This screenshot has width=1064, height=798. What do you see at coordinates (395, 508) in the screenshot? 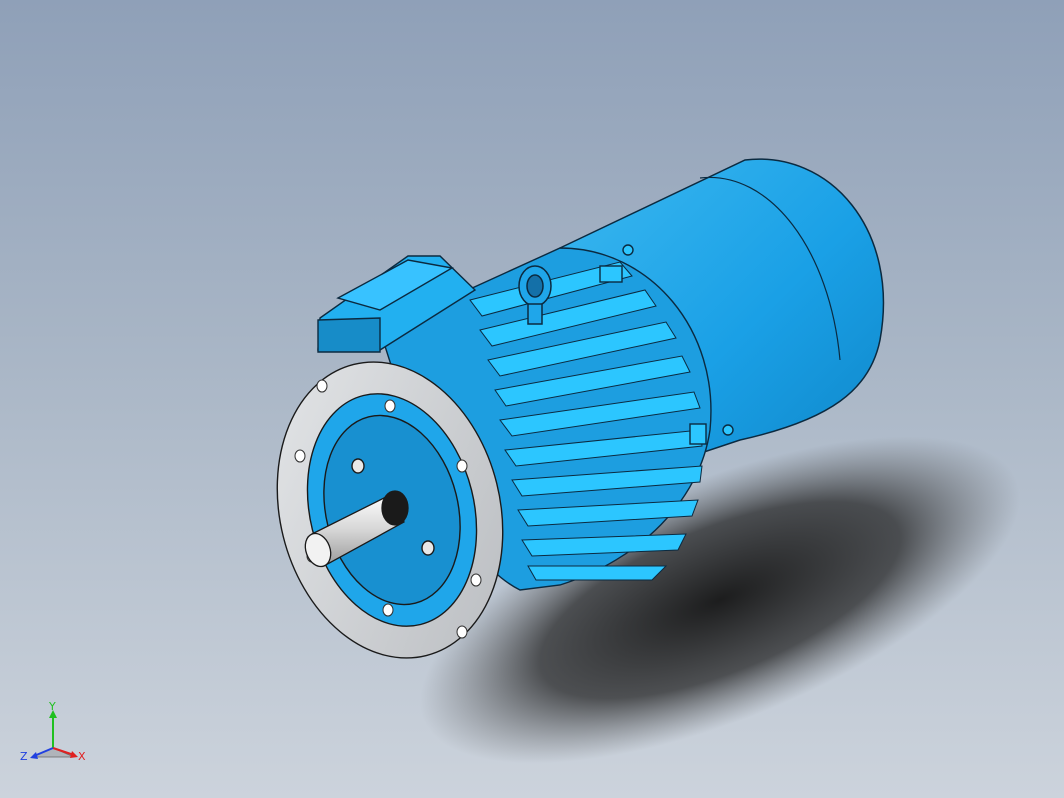
I see `shaft-bearing` at bounding box center [395, 508].